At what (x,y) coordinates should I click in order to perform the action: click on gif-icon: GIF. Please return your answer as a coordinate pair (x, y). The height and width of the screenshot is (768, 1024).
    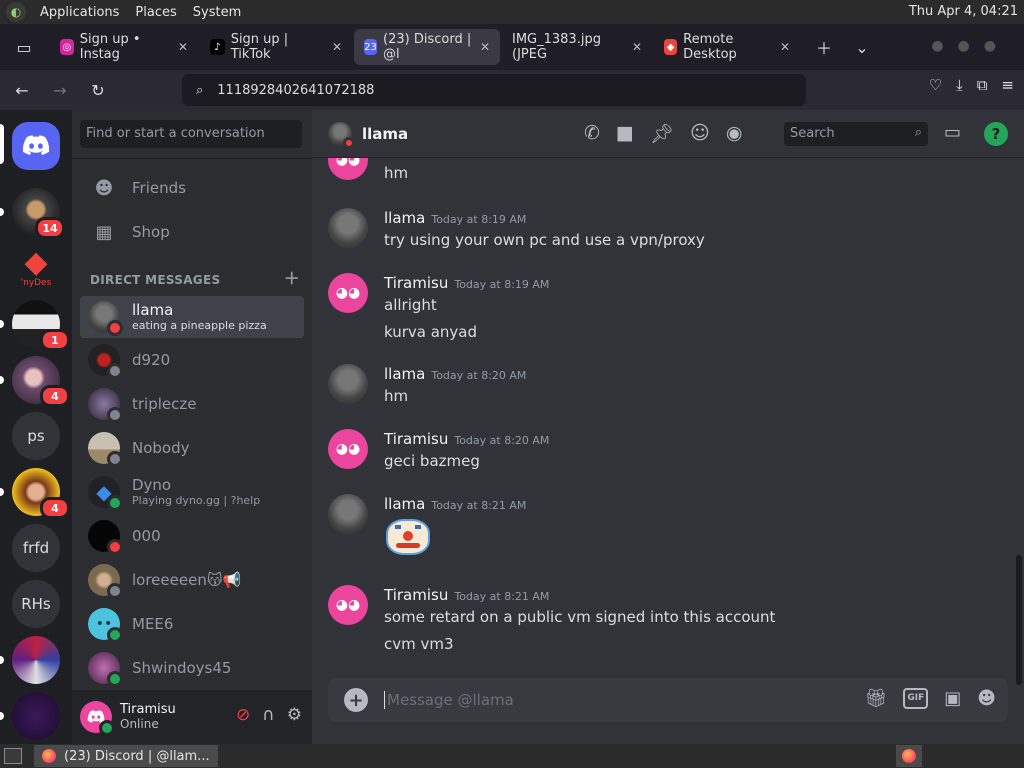
    Looking at the image, I should click on (916, 698).